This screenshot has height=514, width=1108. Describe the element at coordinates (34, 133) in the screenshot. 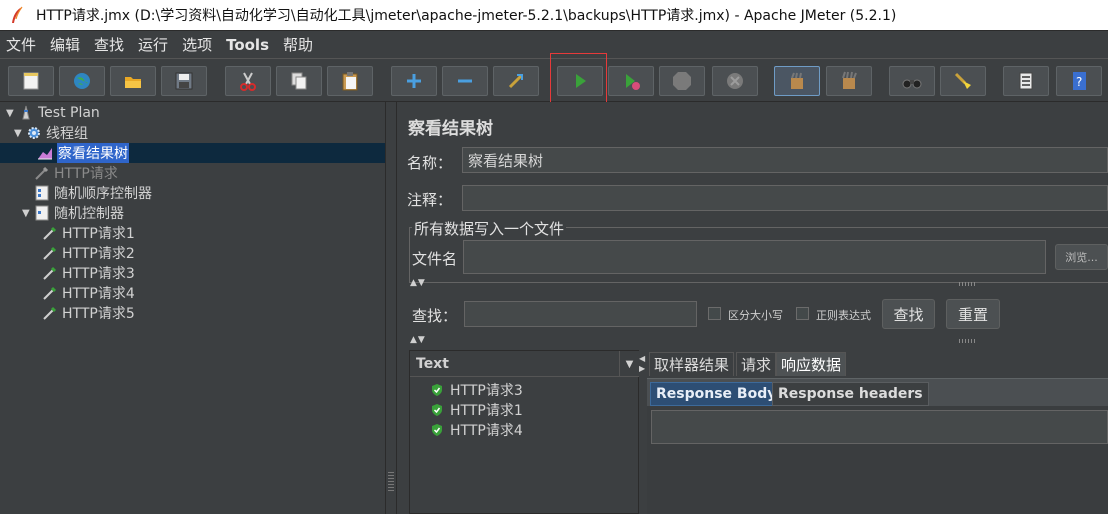

I see `gear-icon` at that location.